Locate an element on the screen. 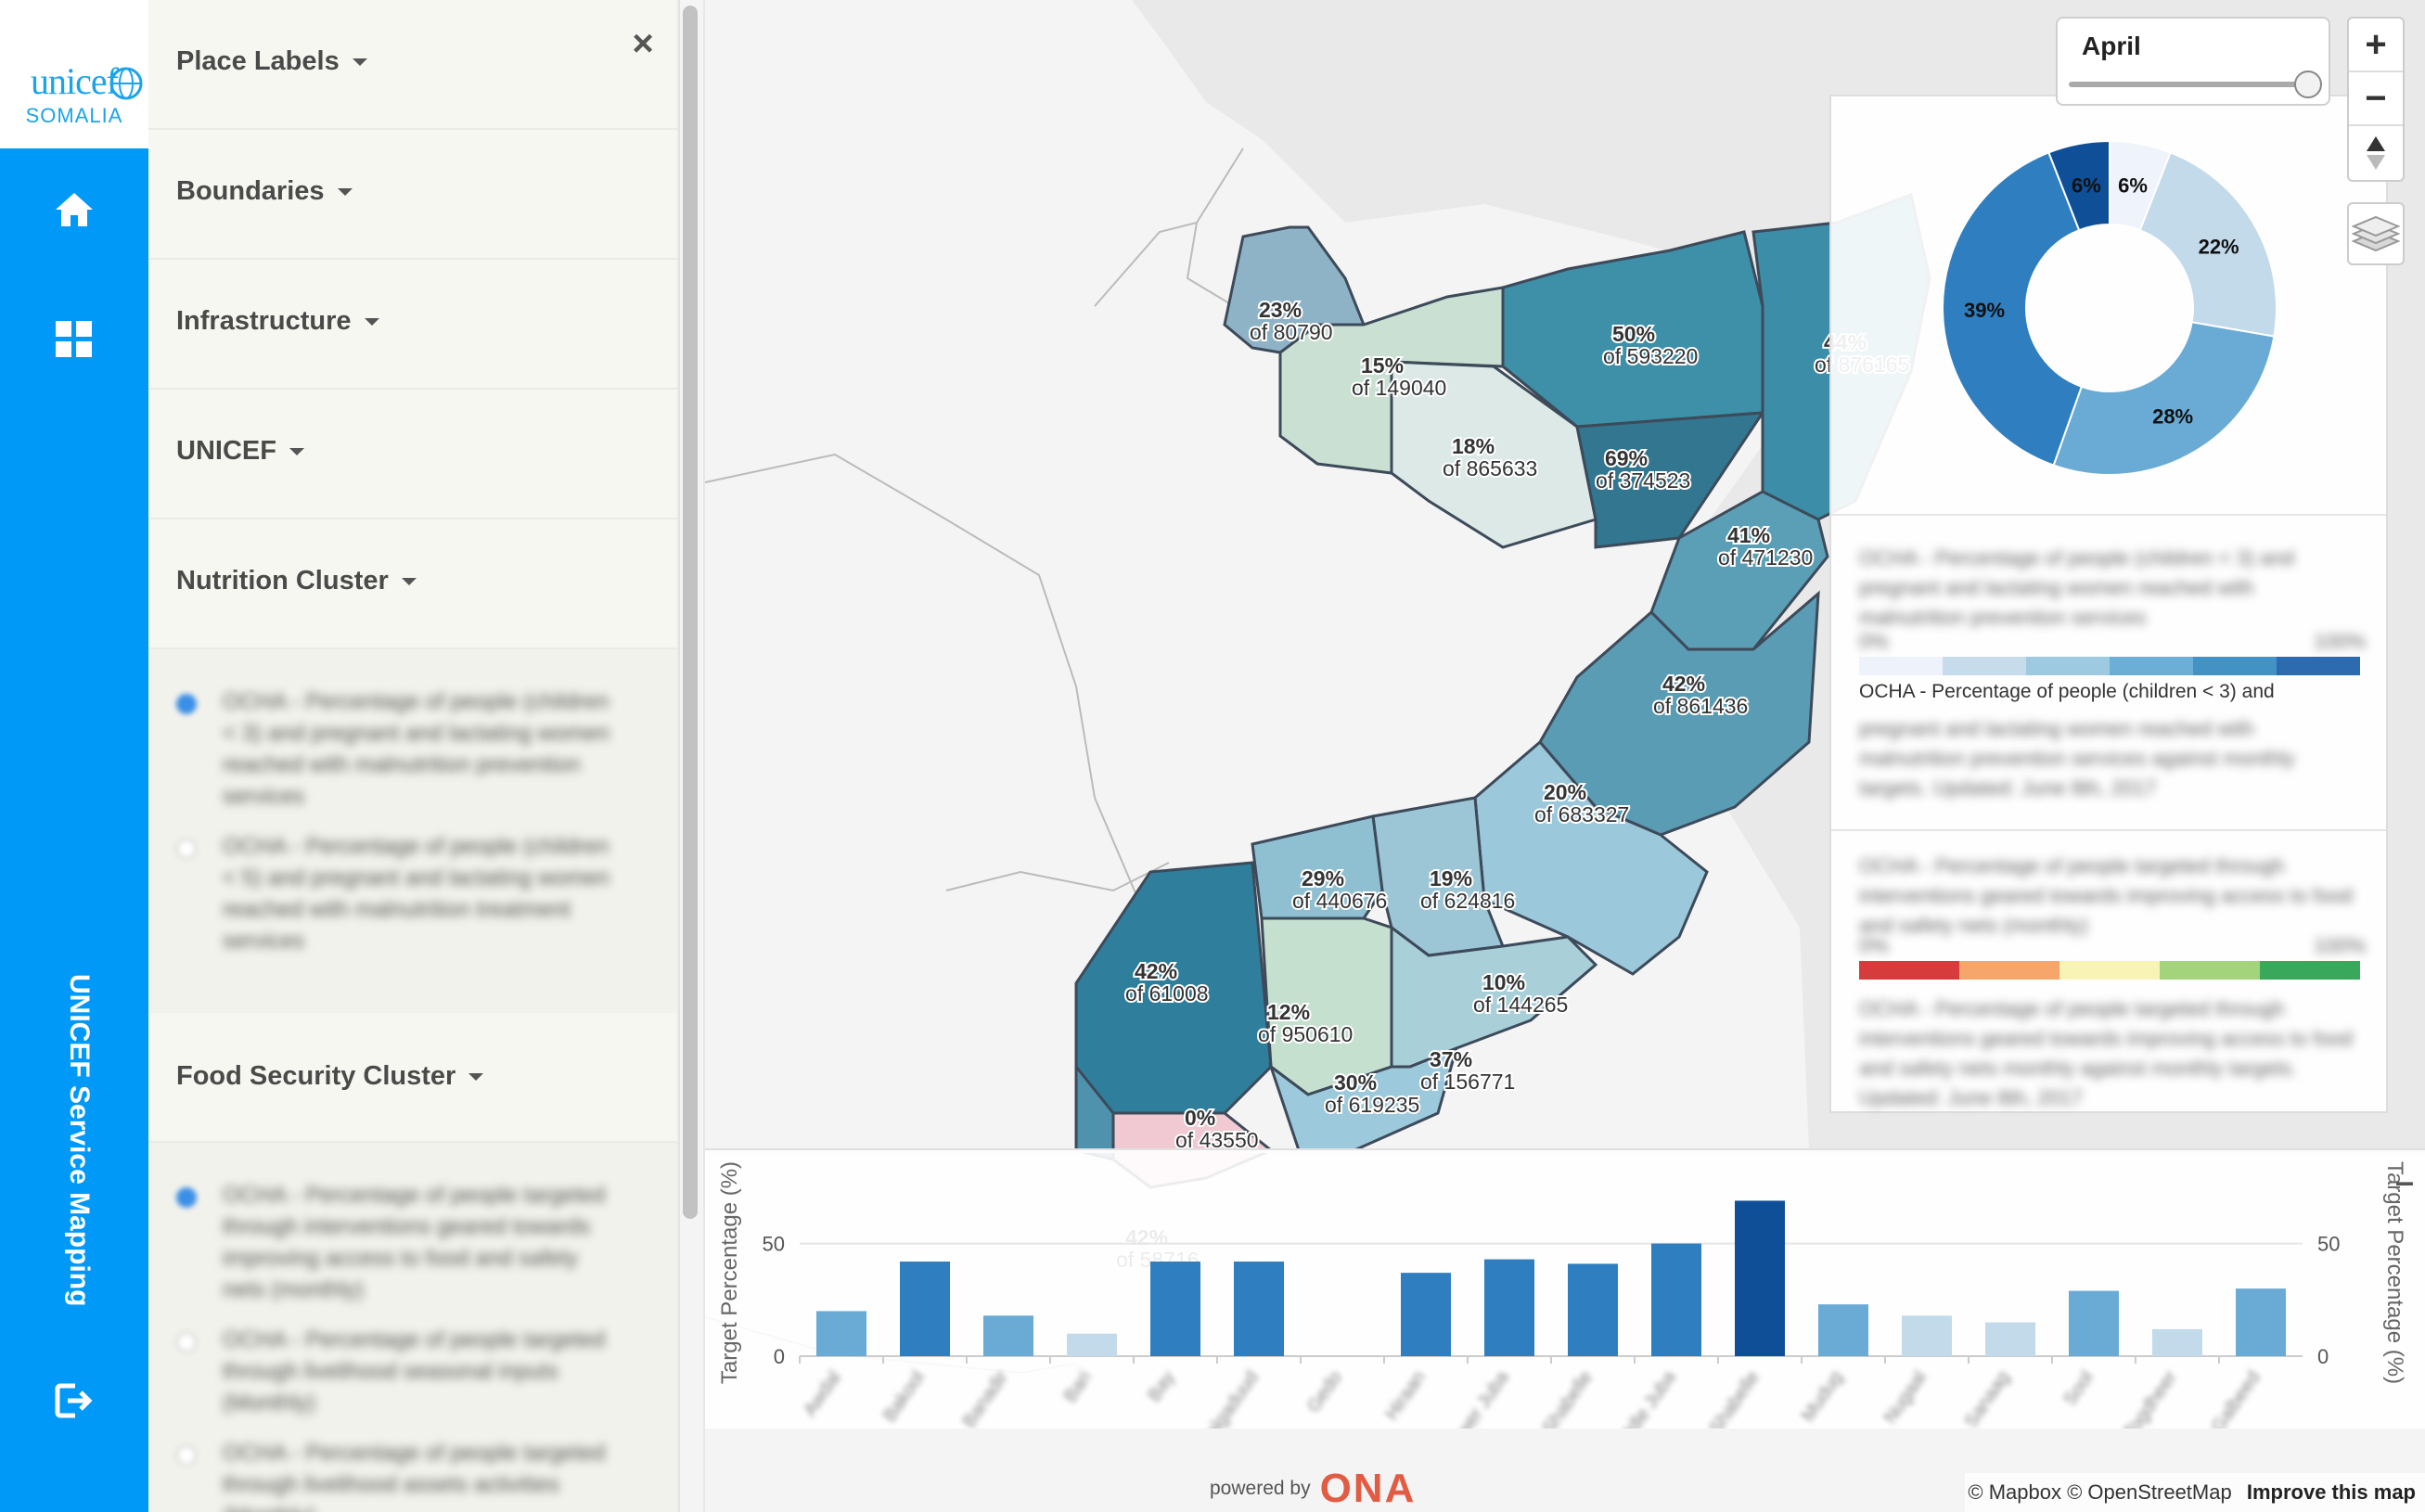 This screenshot has width=2425, height=1512. region-percentage: 18% is located at coordinates (1474, 446).